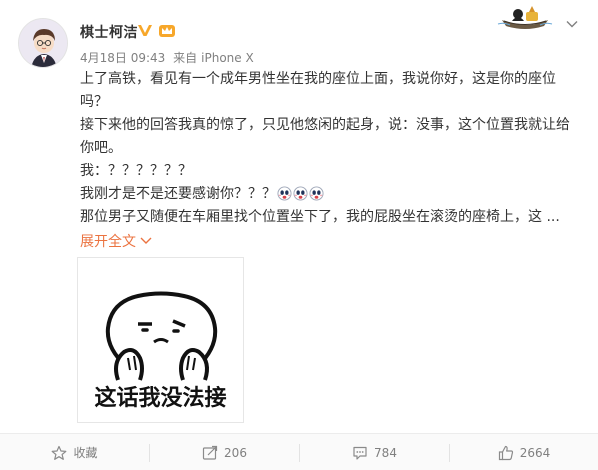 The image size is (598, 470). What do you see at coordinates (235, 452) in the screenshot?
I see `repost-count: 206` at bounding box center [235, 452].